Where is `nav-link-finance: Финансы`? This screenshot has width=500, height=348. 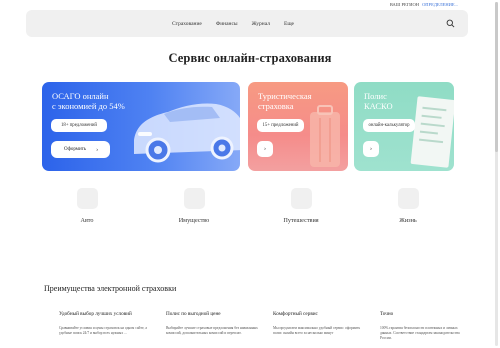
nav-link-finance: Финансы is located at coordinates (227, 24).